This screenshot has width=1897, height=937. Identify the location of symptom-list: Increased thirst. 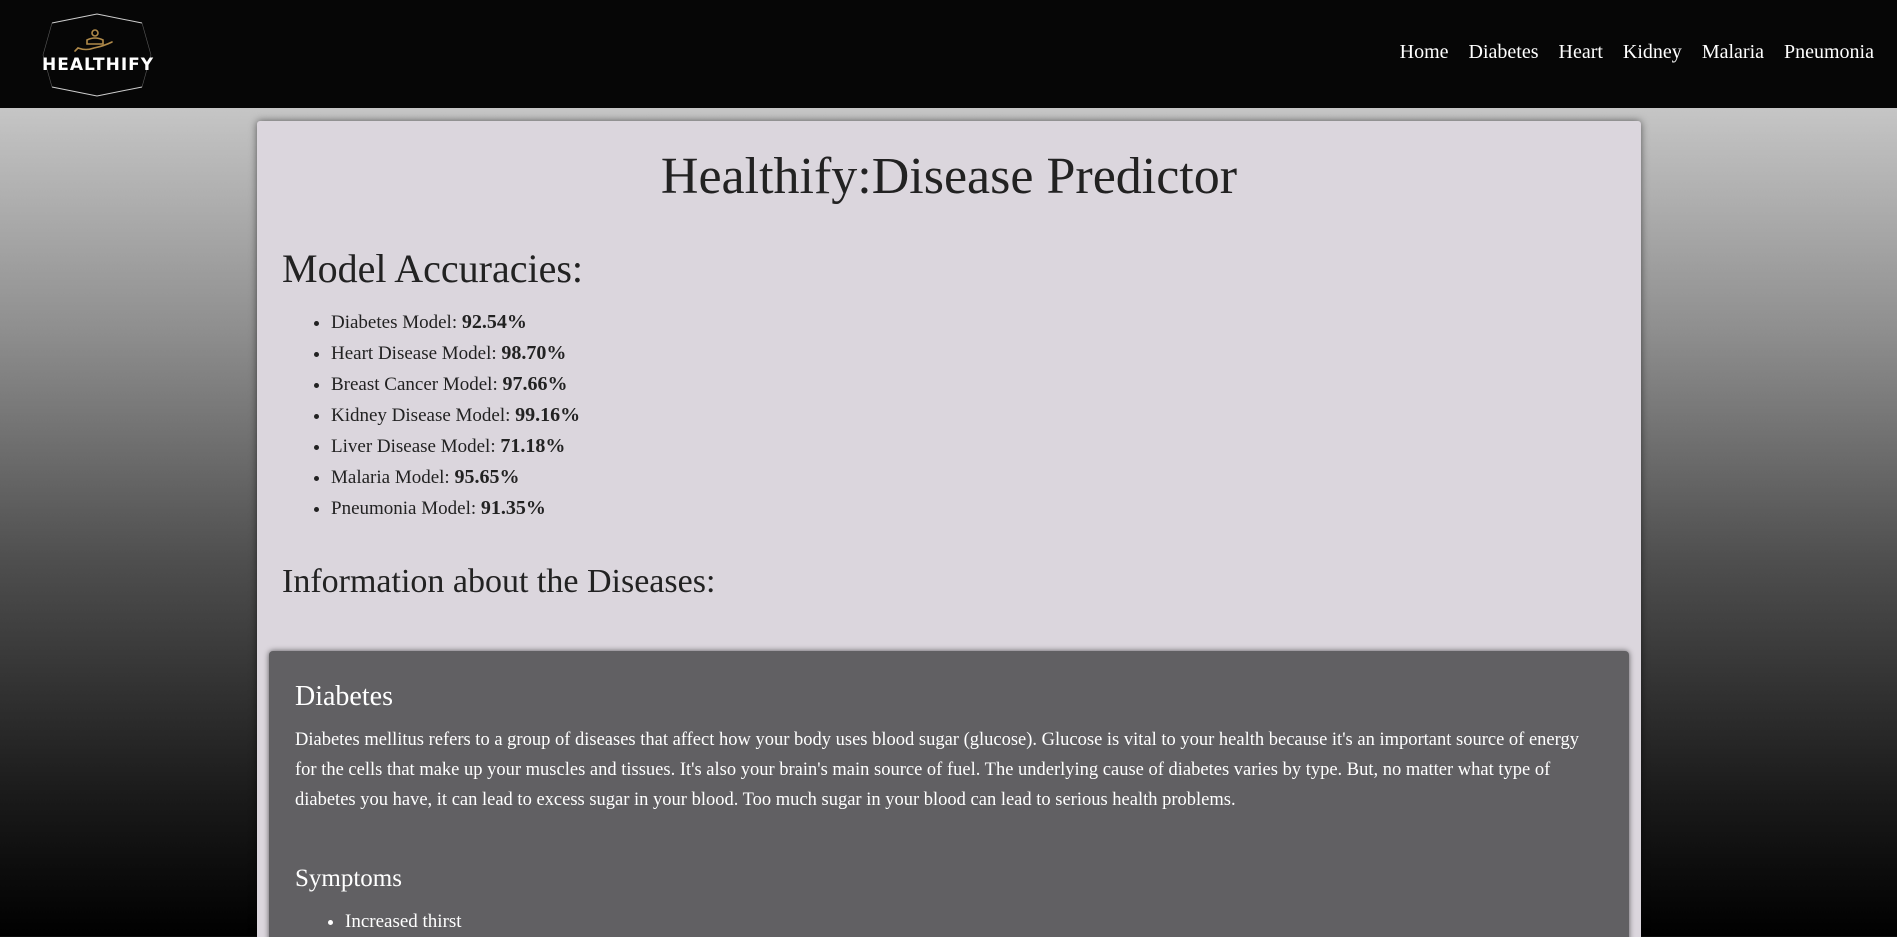
(391, 922).